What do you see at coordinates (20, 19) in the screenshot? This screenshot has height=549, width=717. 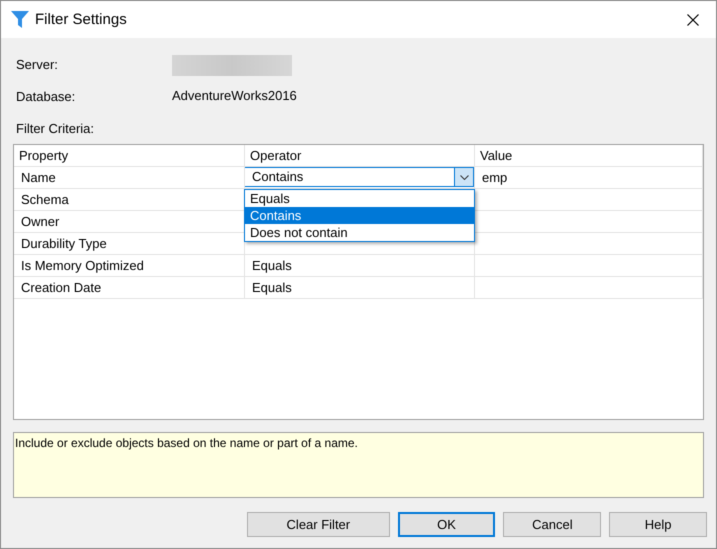 I see `filter-icon` at bounding box center [20, 19].